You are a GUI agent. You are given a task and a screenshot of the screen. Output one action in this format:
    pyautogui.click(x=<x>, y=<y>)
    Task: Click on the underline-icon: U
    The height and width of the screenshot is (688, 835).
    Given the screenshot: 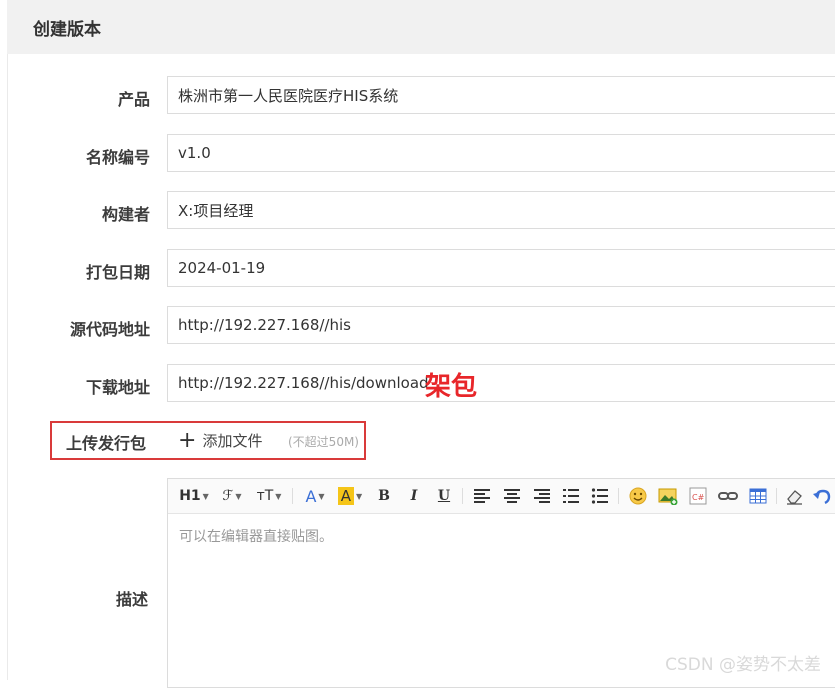 What is the action you would take?
    pyautogui.click(x=444, y=496)
    